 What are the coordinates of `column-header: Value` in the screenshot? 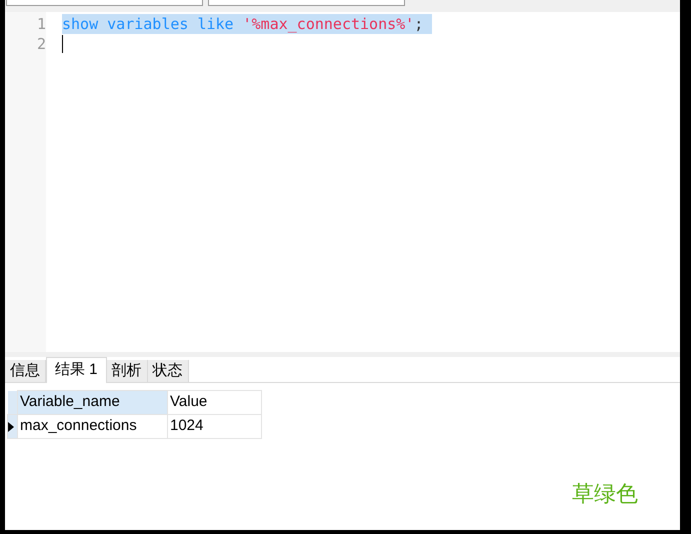 It's located at (215, 402).